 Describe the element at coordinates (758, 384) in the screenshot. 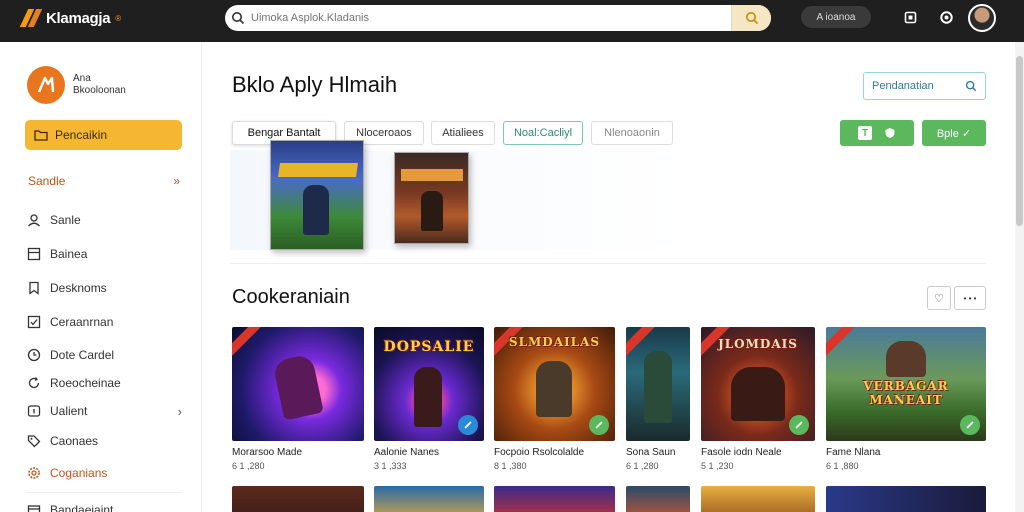

I see `game-card-image: JLOMDAIS` at that location.